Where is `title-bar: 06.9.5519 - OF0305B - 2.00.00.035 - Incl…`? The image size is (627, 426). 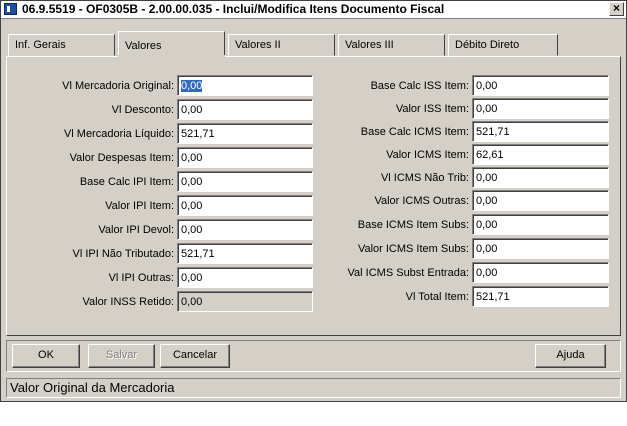 title-bar: 06.9.5519 - OF0305B - 2.00.00.035 - Incl… is located at coordinates (313, 10).